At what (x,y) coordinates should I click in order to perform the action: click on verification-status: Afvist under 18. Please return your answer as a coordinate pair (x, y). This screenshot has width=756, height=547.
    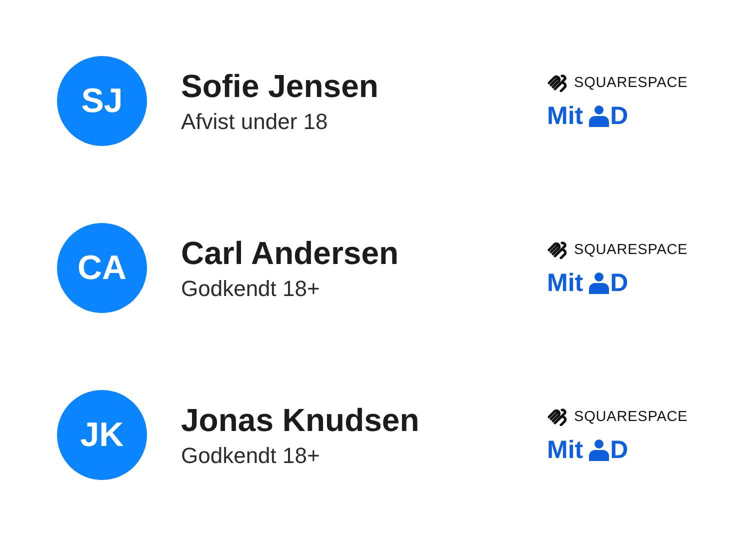
    Looking at the image, I should click on (254, 121).